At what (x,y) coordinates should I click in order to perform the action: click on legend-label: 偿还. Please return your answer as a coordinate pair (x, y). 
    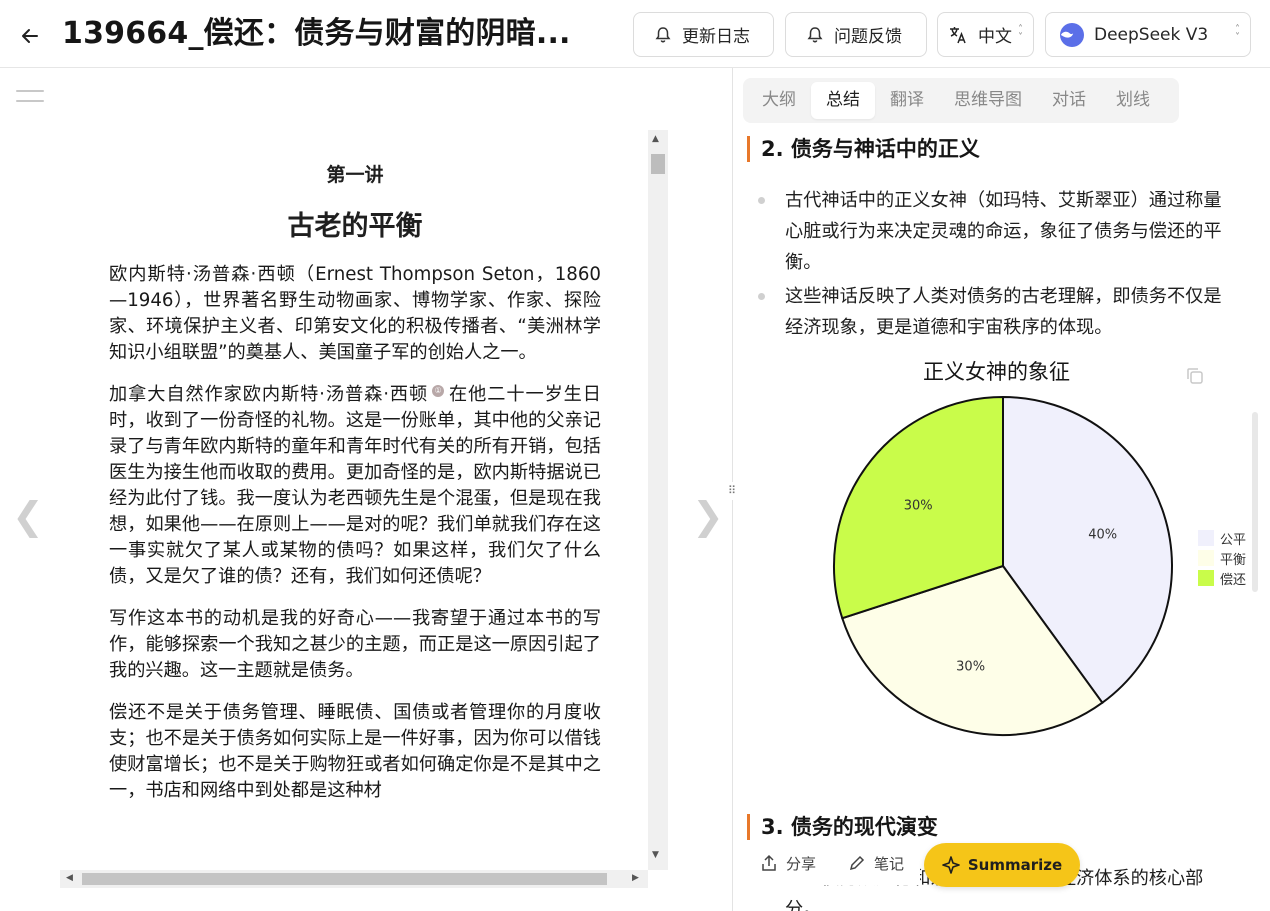
    Looking at the image, I should click on (1233, 580).